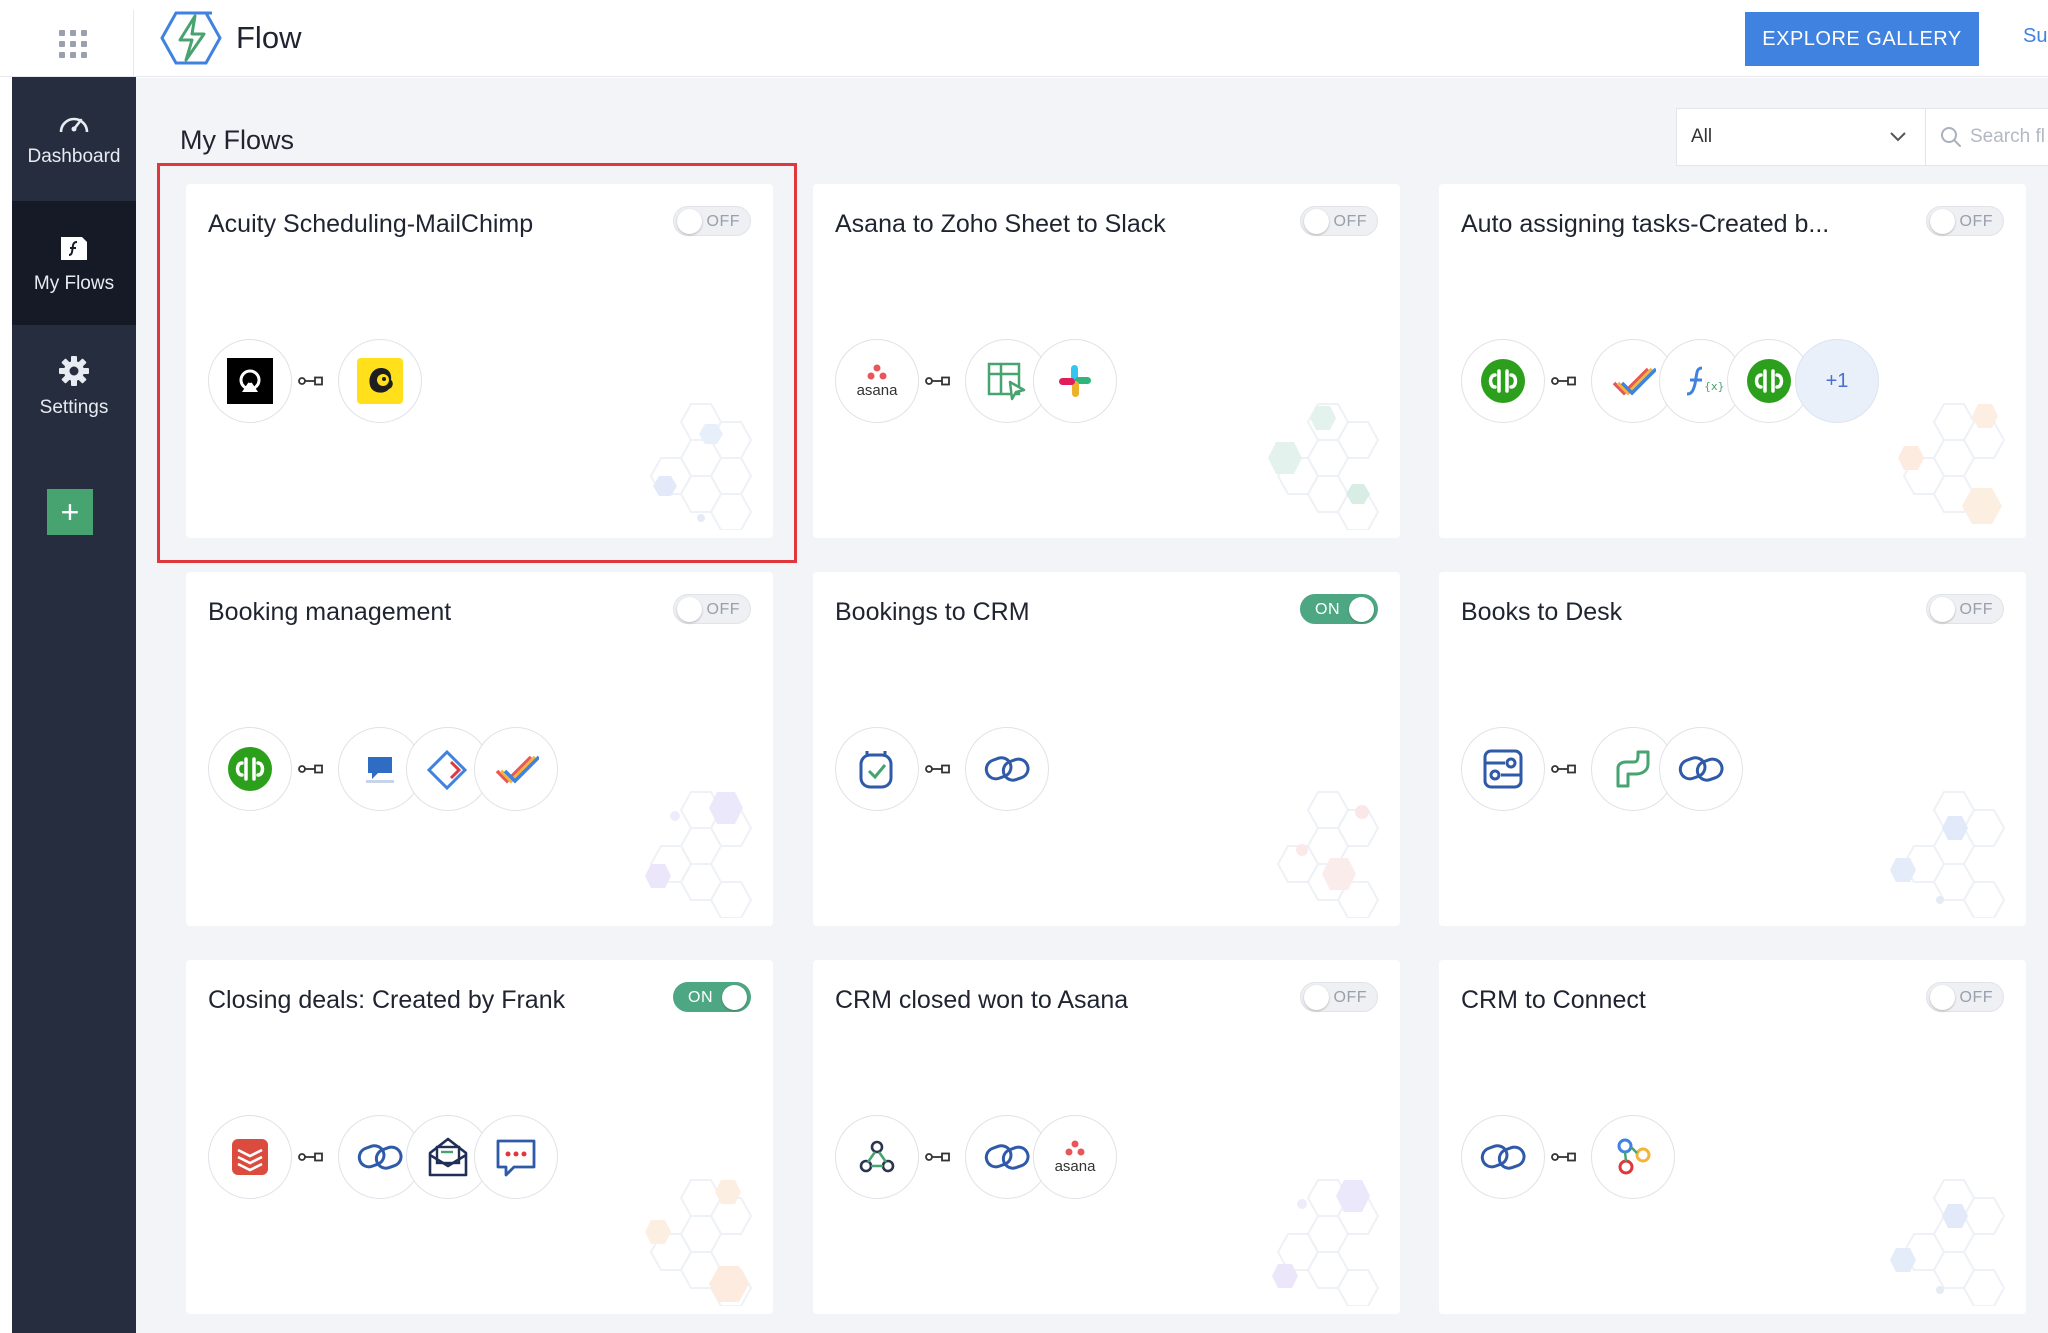 The width and height of the screenshot is (2048, 1333). What do you see at coordinates (74, 125) in the screenshot?
I see `gauge-icon` at bounding box center [74, 125].